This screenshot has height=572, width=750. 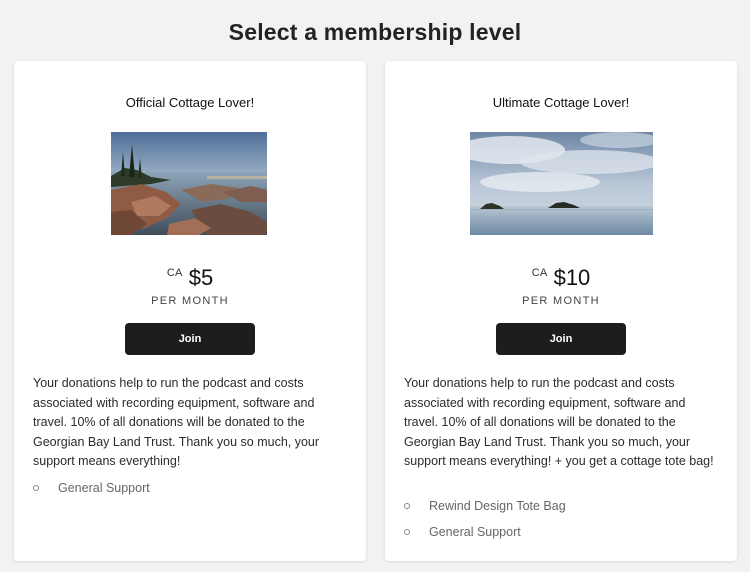 I want to click on price-amount: $10, so click(x=572, y=277).